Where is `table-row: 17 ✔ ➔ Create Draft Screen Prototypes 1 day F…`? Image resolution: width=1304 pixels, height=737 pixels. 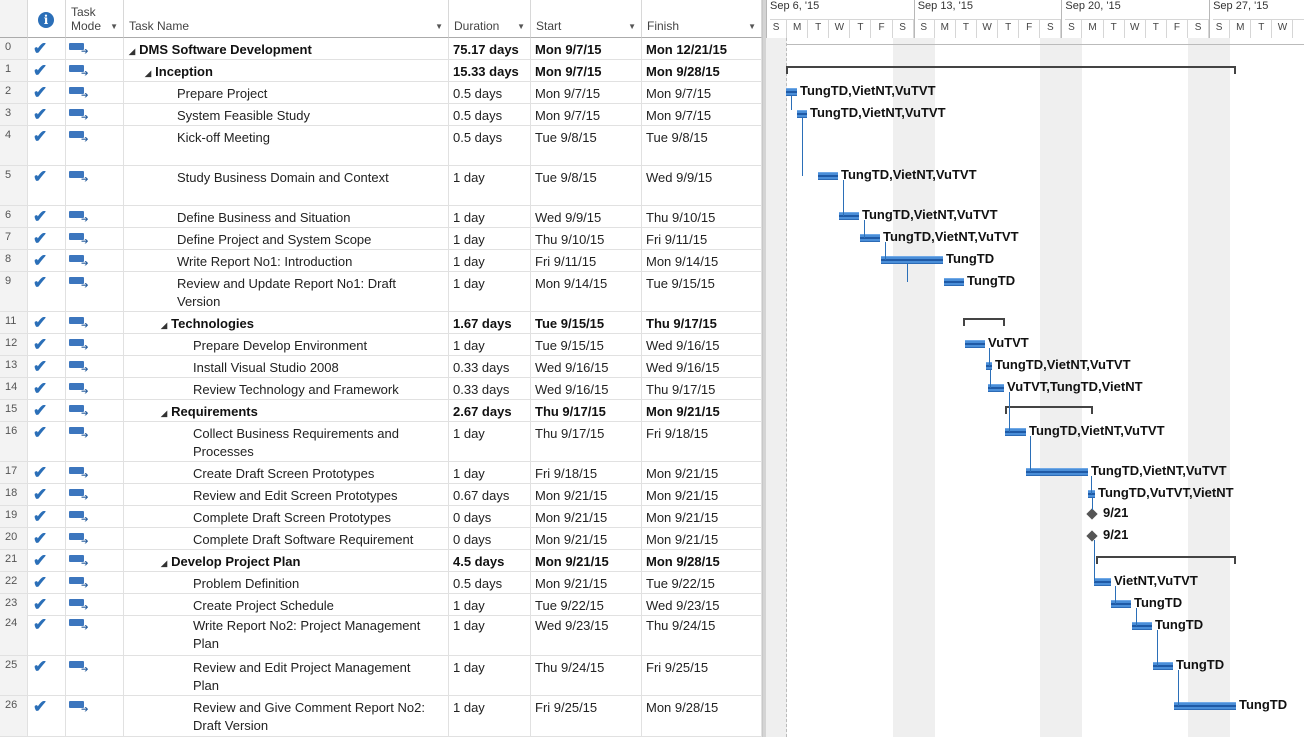
table-row: 17 ✔ ➔ Create Draft Screen Prototypes 1 day F… is located at coordinates (381, 473).